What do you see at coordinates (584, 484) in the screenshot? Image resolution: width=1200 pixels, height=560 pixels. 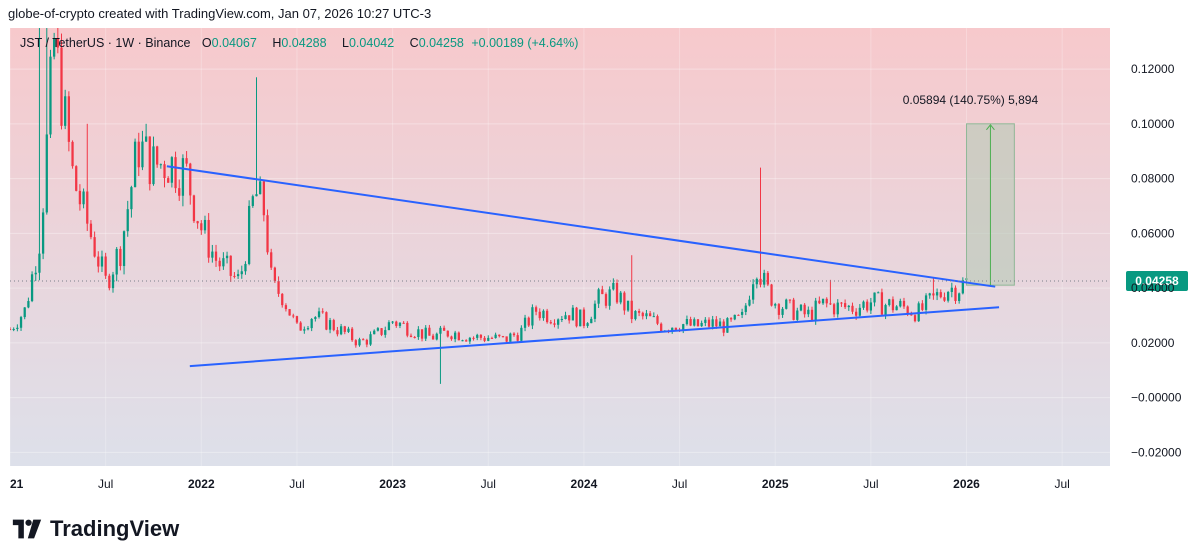 I see `x-tick-label: 2024` at bounding box center [584, 484].